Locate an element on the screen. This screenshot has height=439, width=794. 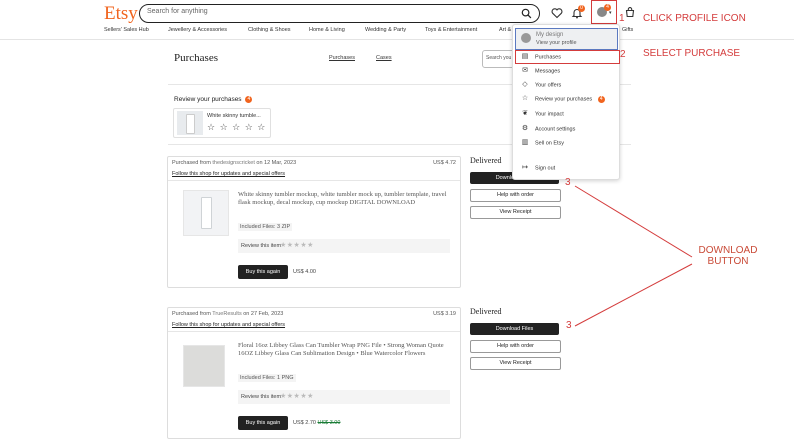
callout-line-2: BUTTON is located at coordinates (728, 261).